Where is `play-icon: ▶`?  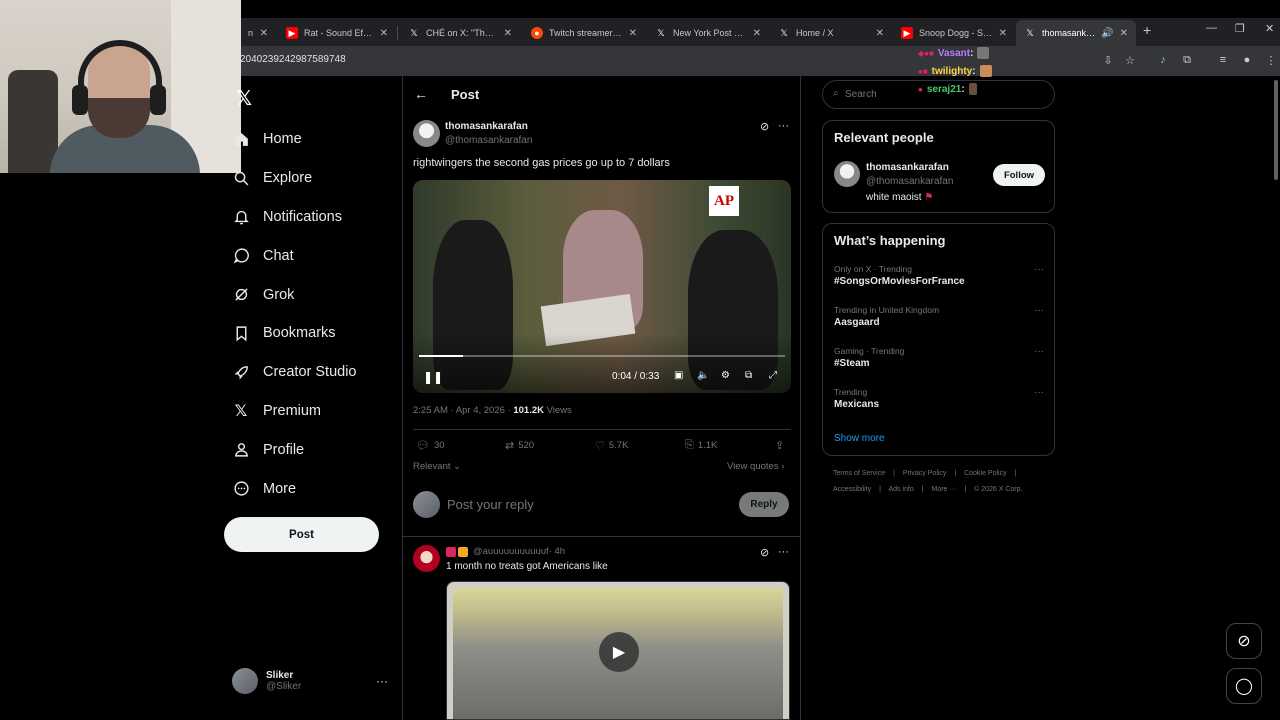 play-icon: ▶ is located at coordinates (619, 652).